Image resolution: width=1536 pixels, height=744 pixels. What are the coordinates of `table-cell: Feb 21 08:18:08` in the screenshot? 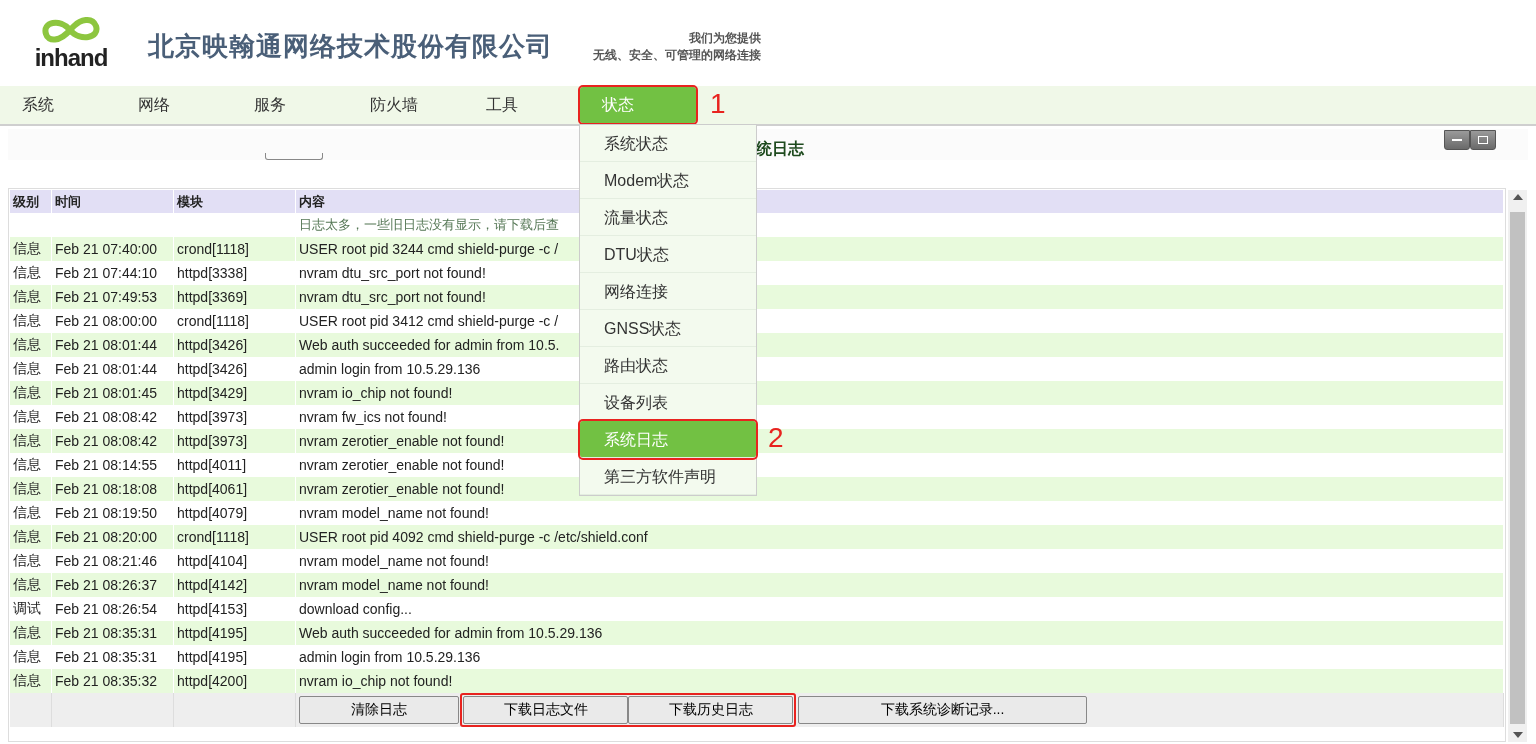 It's located at (112, 489).